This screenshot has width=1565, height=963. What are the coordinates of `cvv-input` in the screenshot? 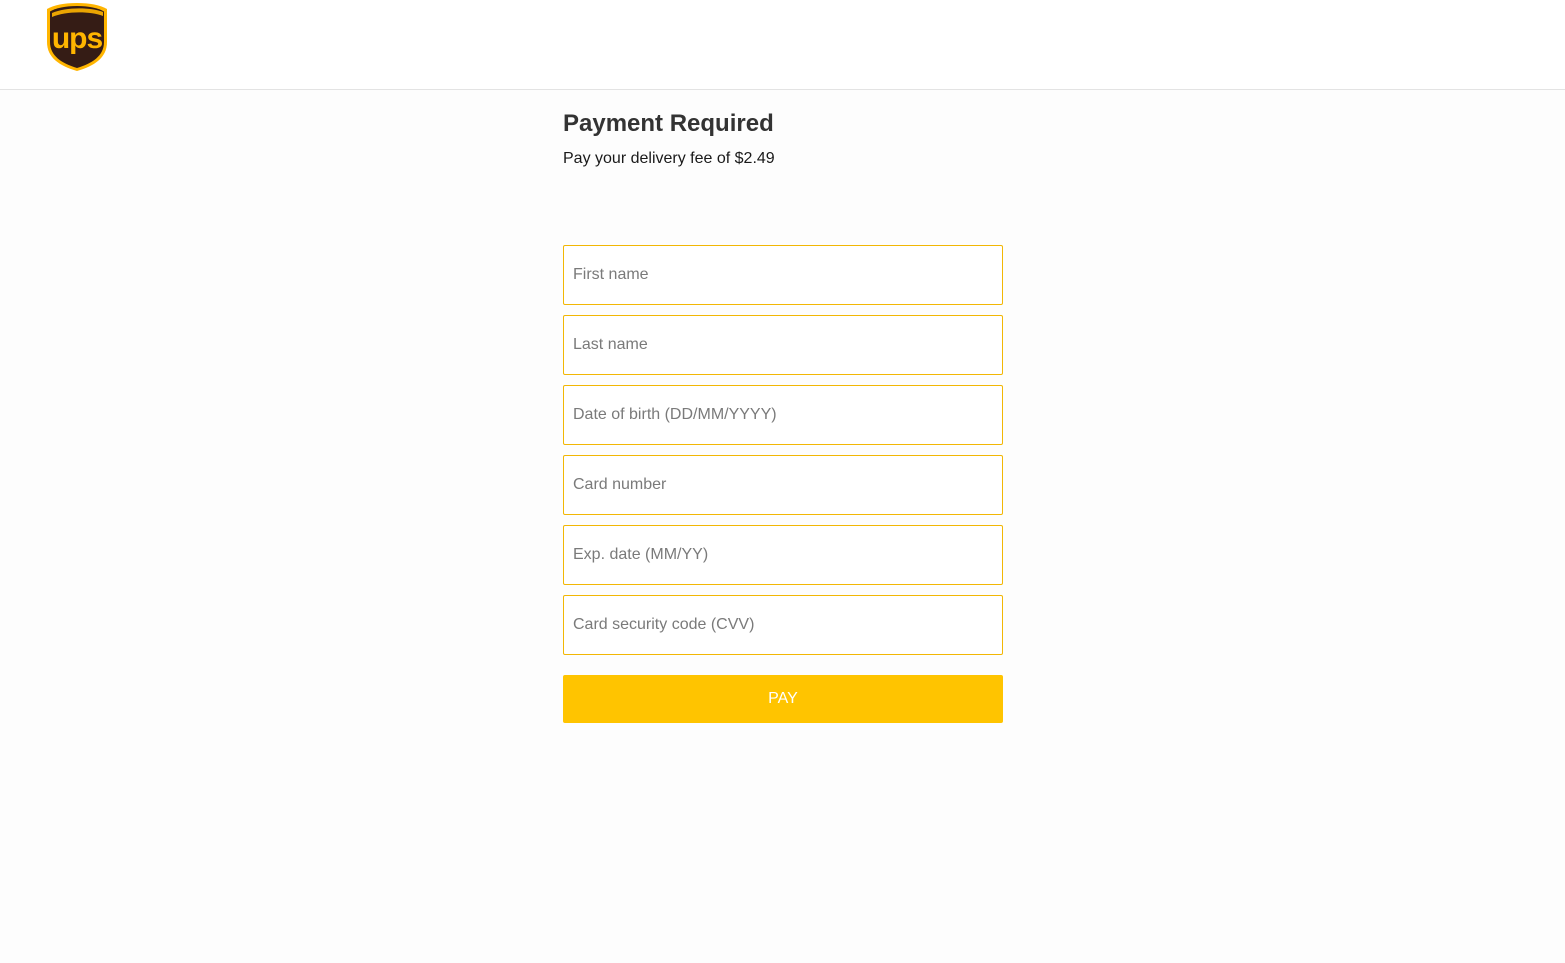 It's located at (783, 625).